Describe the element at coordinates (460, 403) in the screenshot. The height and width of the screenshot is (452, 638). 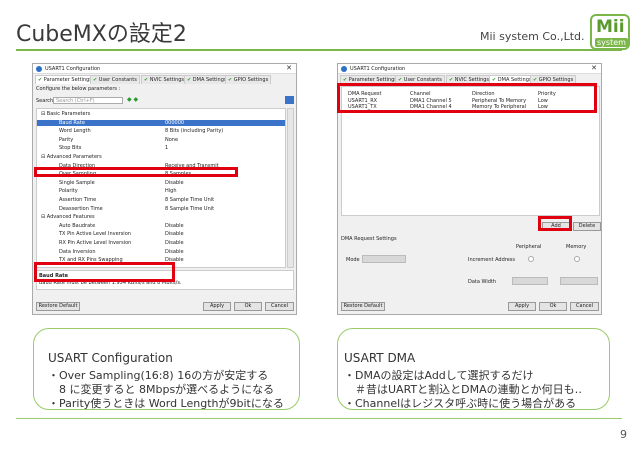
I see `card-line: ・Channelはレジスタ呼ぶ時に使う場合がある` at that location.